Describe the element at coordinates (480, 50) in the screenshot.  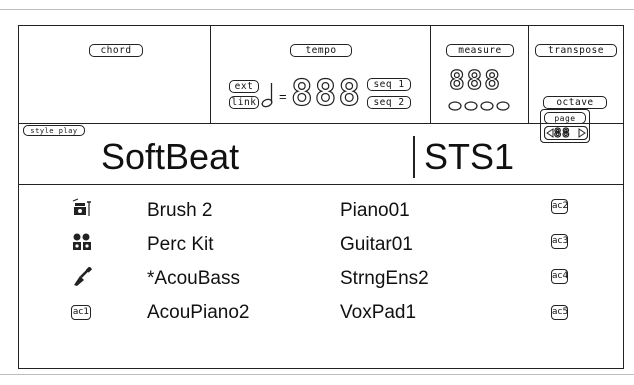
I see `measure-label: measure` at that location.